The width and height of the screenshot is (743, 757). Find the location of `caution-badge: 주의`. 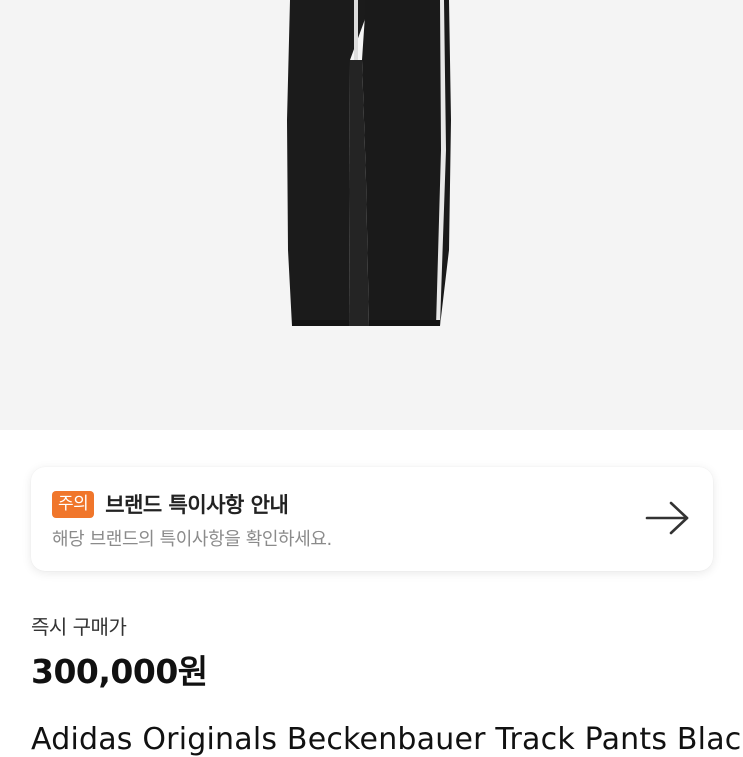

caution-badge: 주의 is located at coordinates (73, 504).